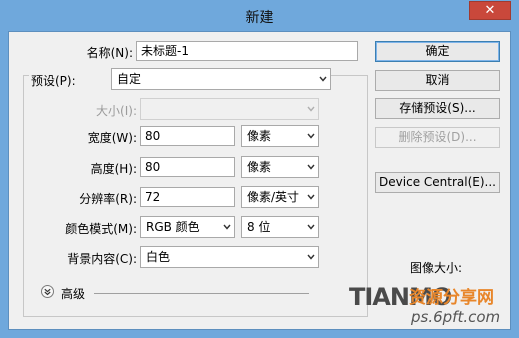 Image resolution: width=519 pixels, height=338 pixels. What do you see at coordinates (47, 291) in the screenshot?
I see `expand-toggle-icon` at bounding box center [47, 291].